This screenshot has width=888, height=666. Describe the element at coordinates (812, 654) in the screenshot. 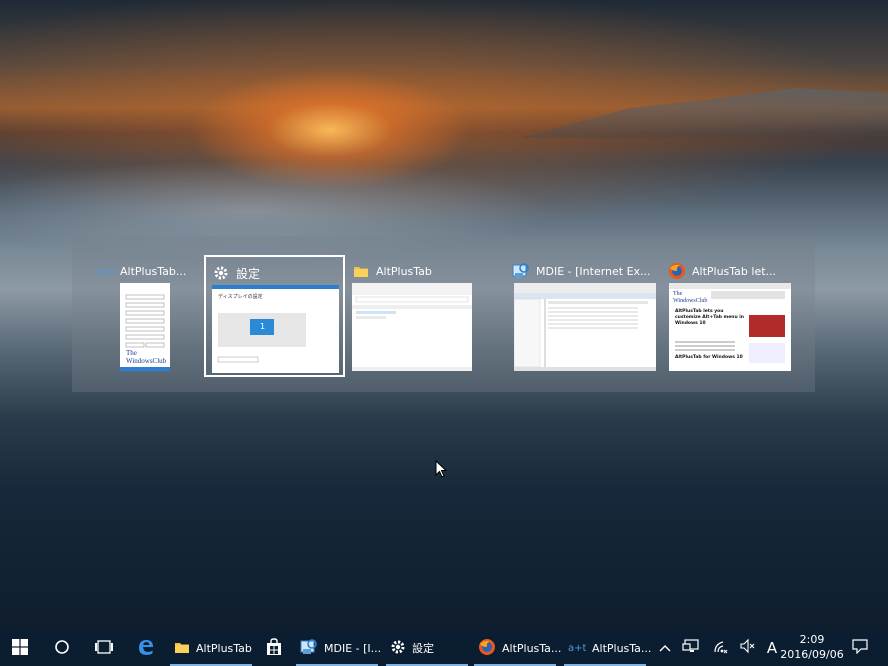

I see `clock-date: 2016/09/06` at that location.